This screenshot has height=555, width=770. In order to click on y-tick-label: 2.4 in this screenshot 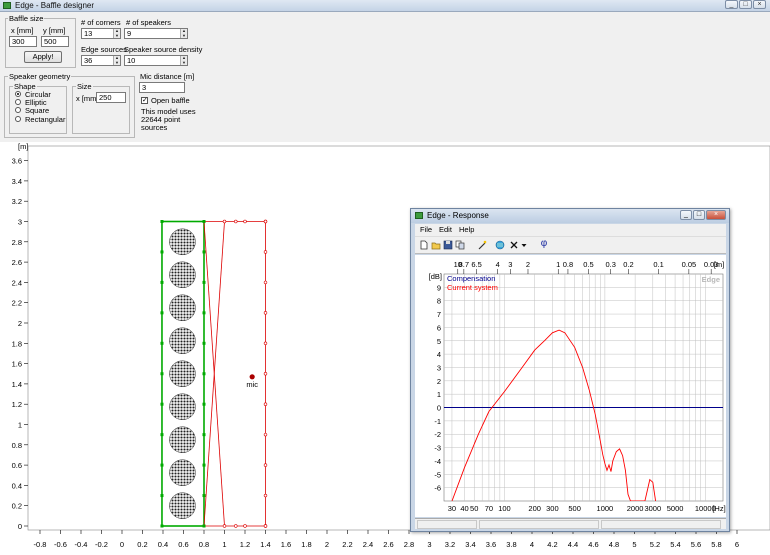, I will do `click(17, 282)`.